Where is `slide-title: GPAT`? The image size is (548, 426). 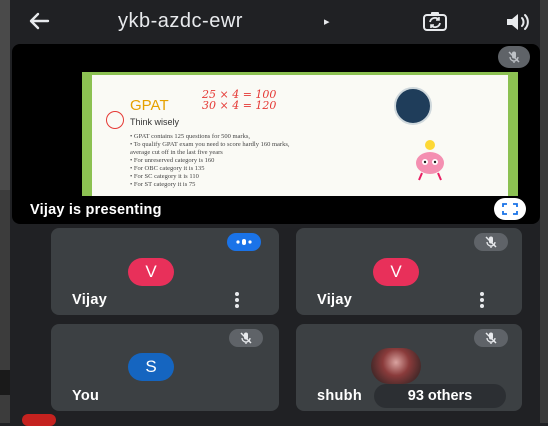
slide-title: GPAT is located at coordinates (149, 105).